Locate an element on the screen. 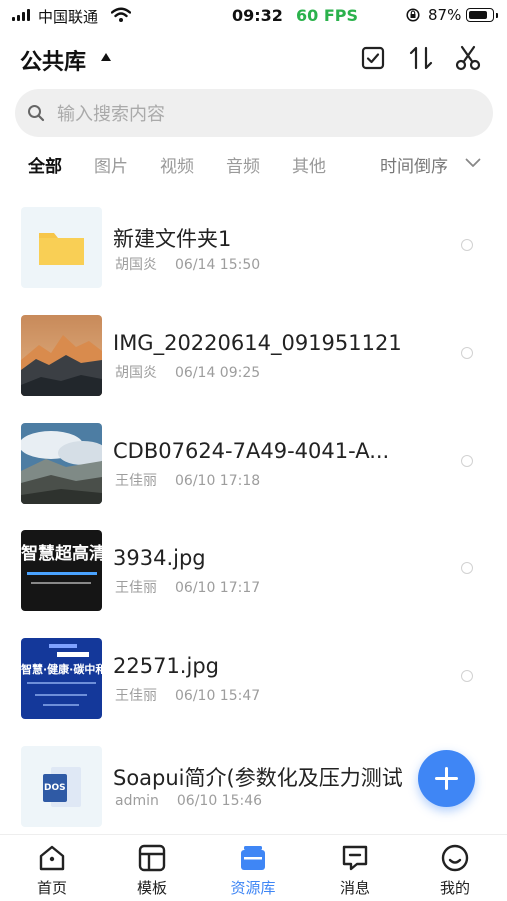 The width and height of the screenshot is (507, 901). banner-image-text: 智慧超高清 is located at coordinates (61, 554).